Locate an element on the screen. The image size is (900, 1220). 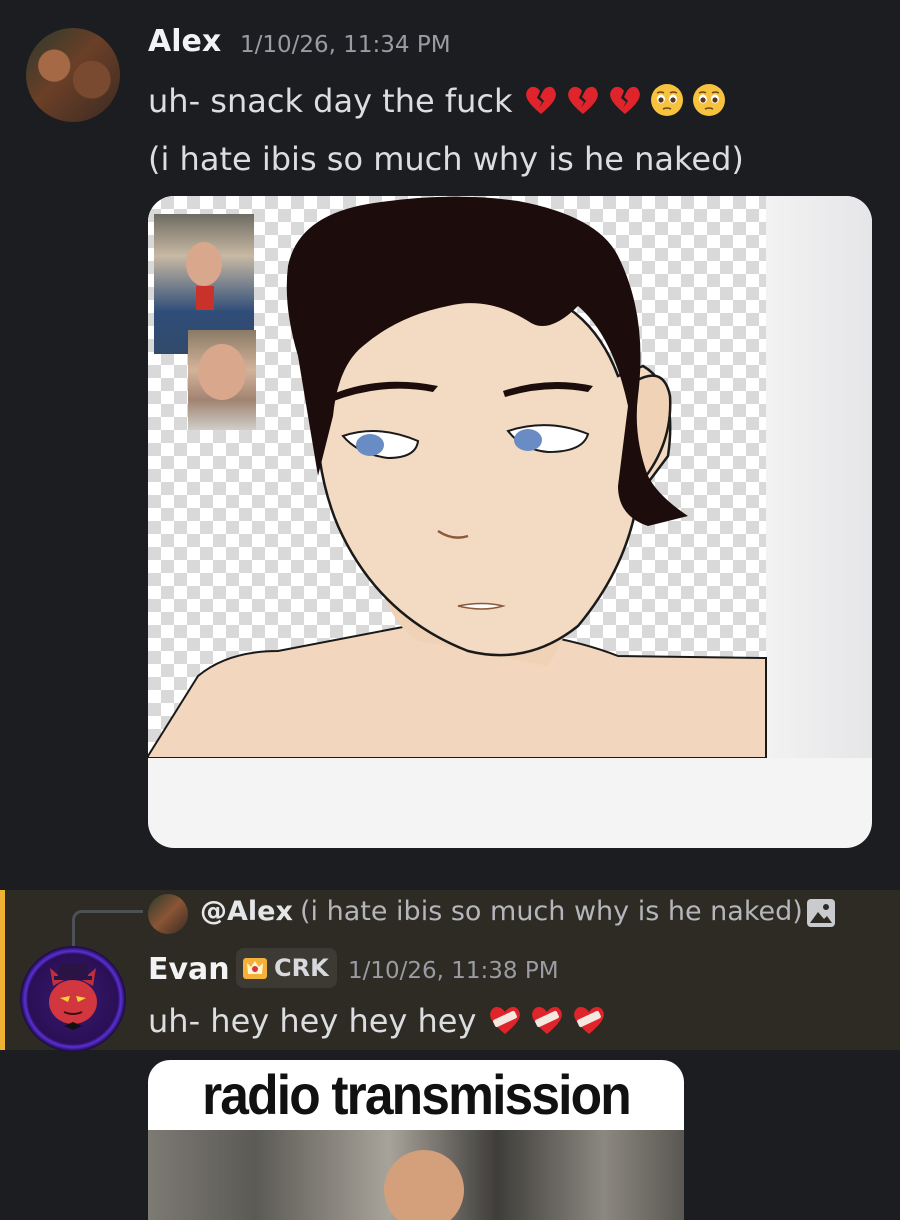
message-text-line-1: uh- hey hey hey hey is located at coordinates (380, 1021).